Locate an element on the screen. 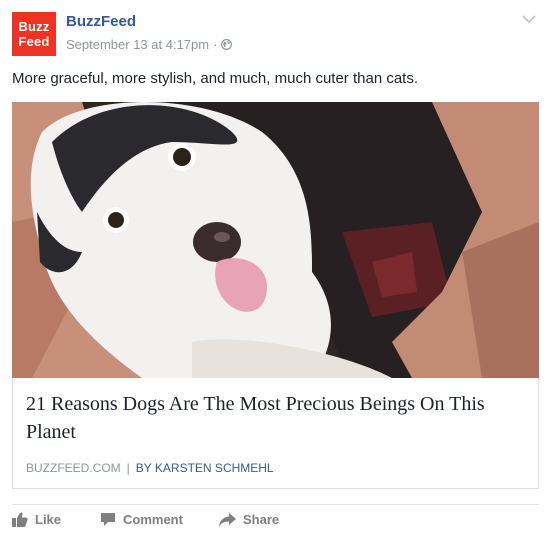 The image size is (550, 538). comment-label: Comment is located at coordinates (153, 519).